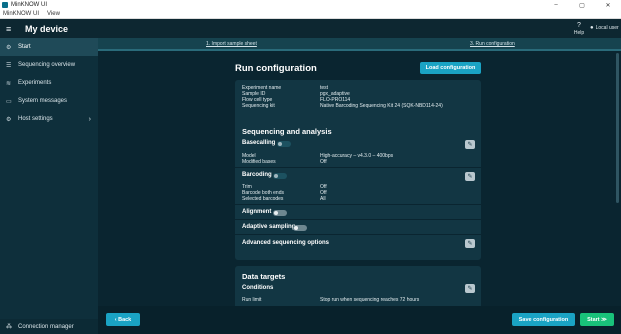 Image resolution: width=621 pixels, height=334 pixels. What do you see at coordinates (264, 276) in the screenshot?
I see `data-targets-title: Data targets` at bounding box center [264, 276].